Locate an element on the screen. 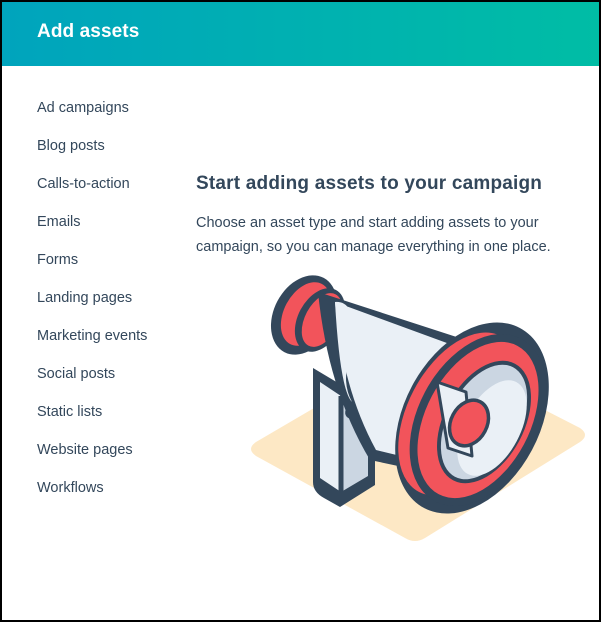 This screenshot has width=601, height=622. asset-type-static-lists: Static lists is located at coordinates (69, 412).